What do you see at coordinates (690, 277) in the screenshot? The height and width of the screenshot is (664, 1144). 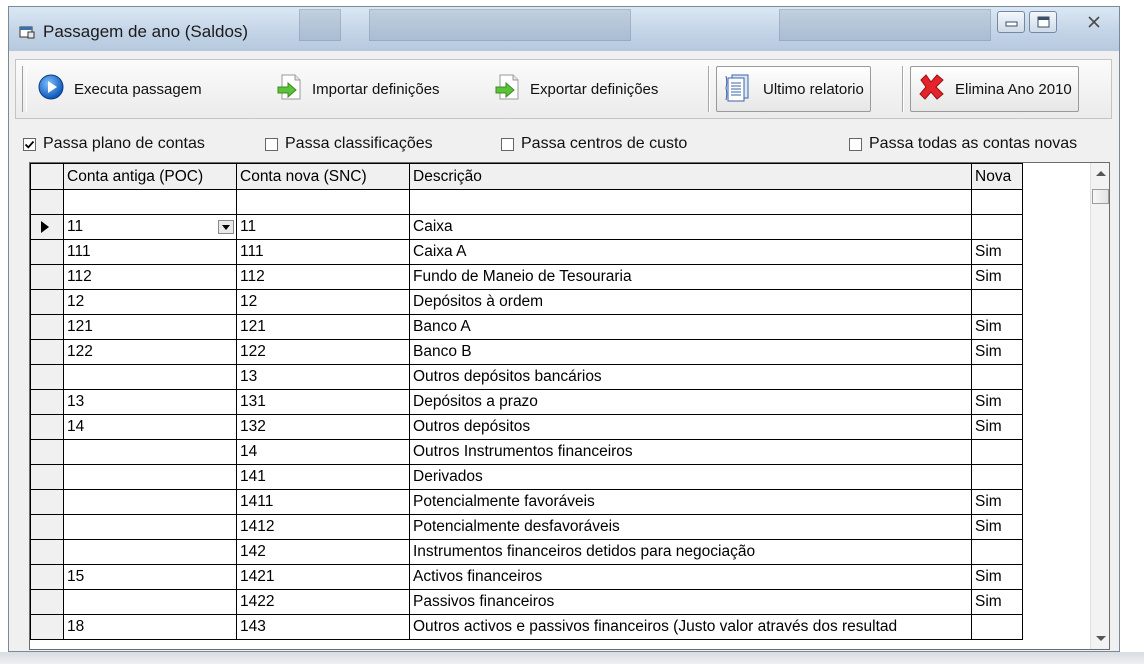 I see `description-cell: Fundo de Maneio de Tesouraria` at bounding box center [690, 277].